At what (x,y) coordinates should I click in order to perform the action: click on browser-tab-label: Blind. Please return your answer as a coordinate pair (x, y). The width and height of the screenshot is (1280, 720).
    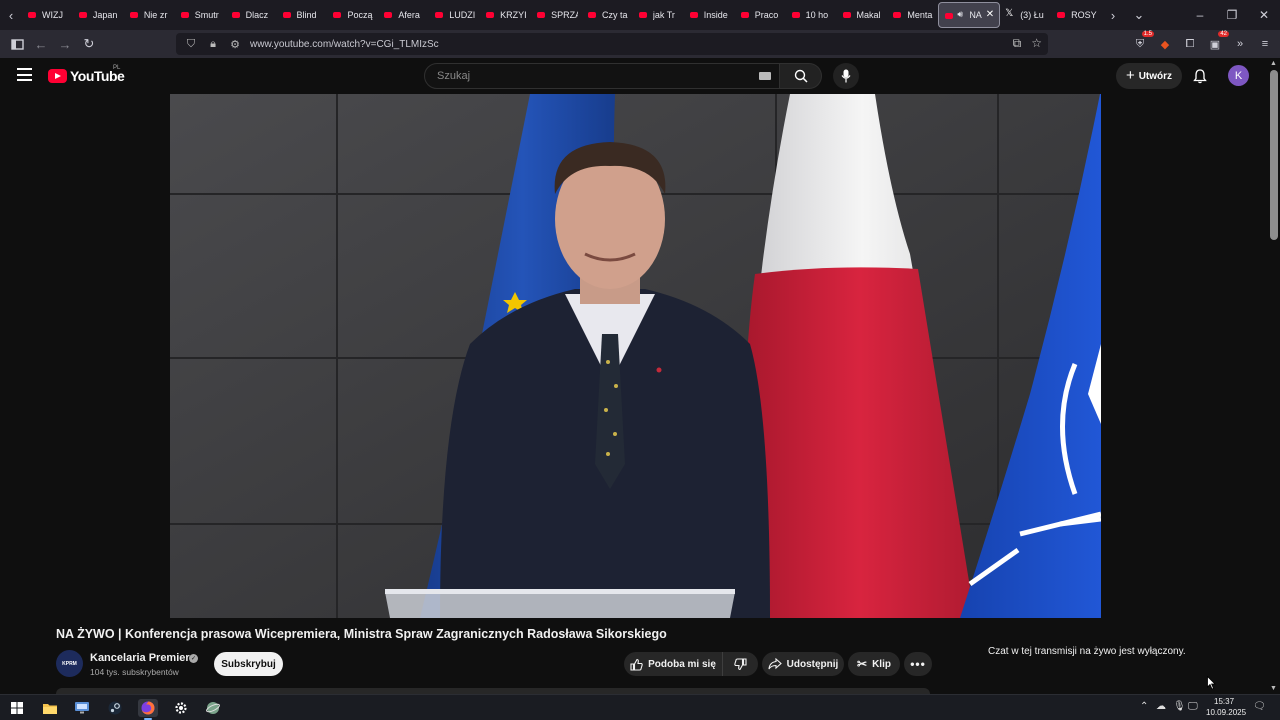
    Looking at the image, I should click on (306, 15).